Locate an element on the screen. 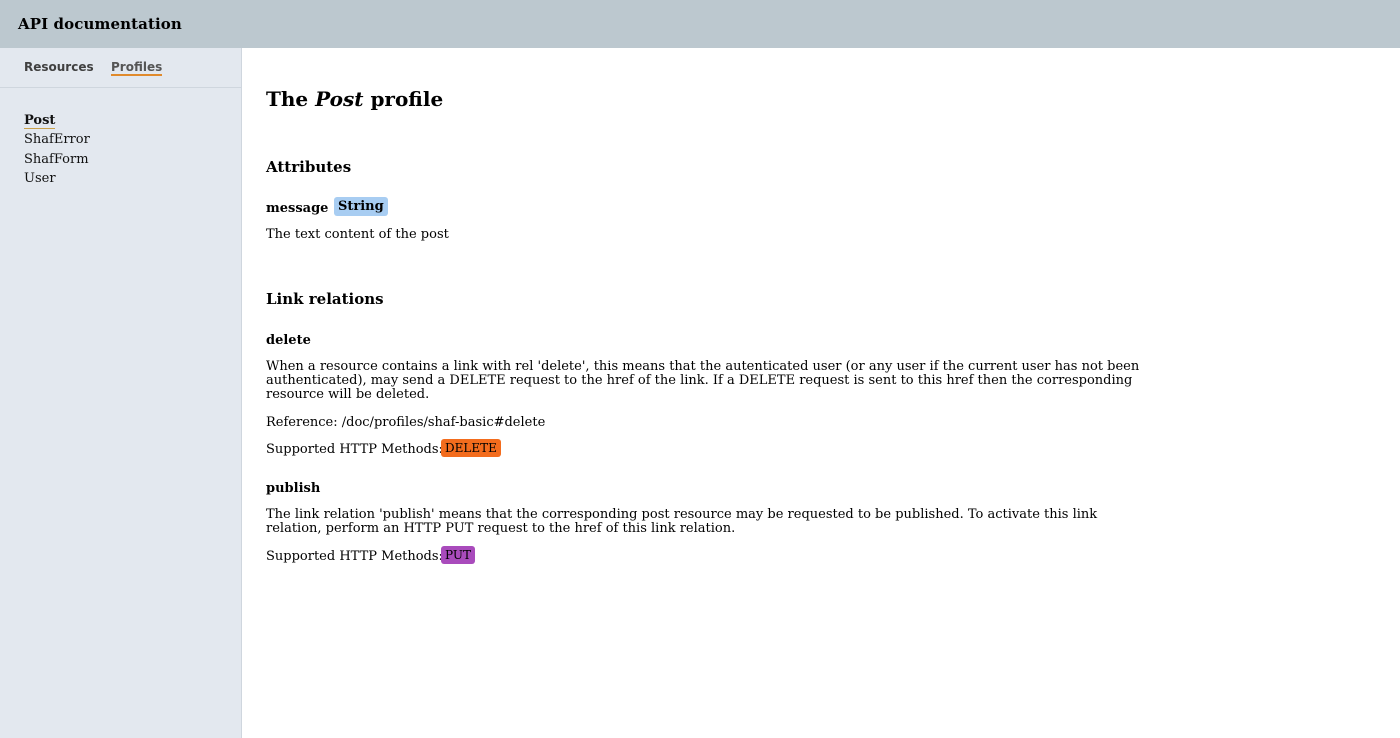 This screenshot has height=738, width=1400. link-relation-name-delete: delete is located at coordinates (288, 340).